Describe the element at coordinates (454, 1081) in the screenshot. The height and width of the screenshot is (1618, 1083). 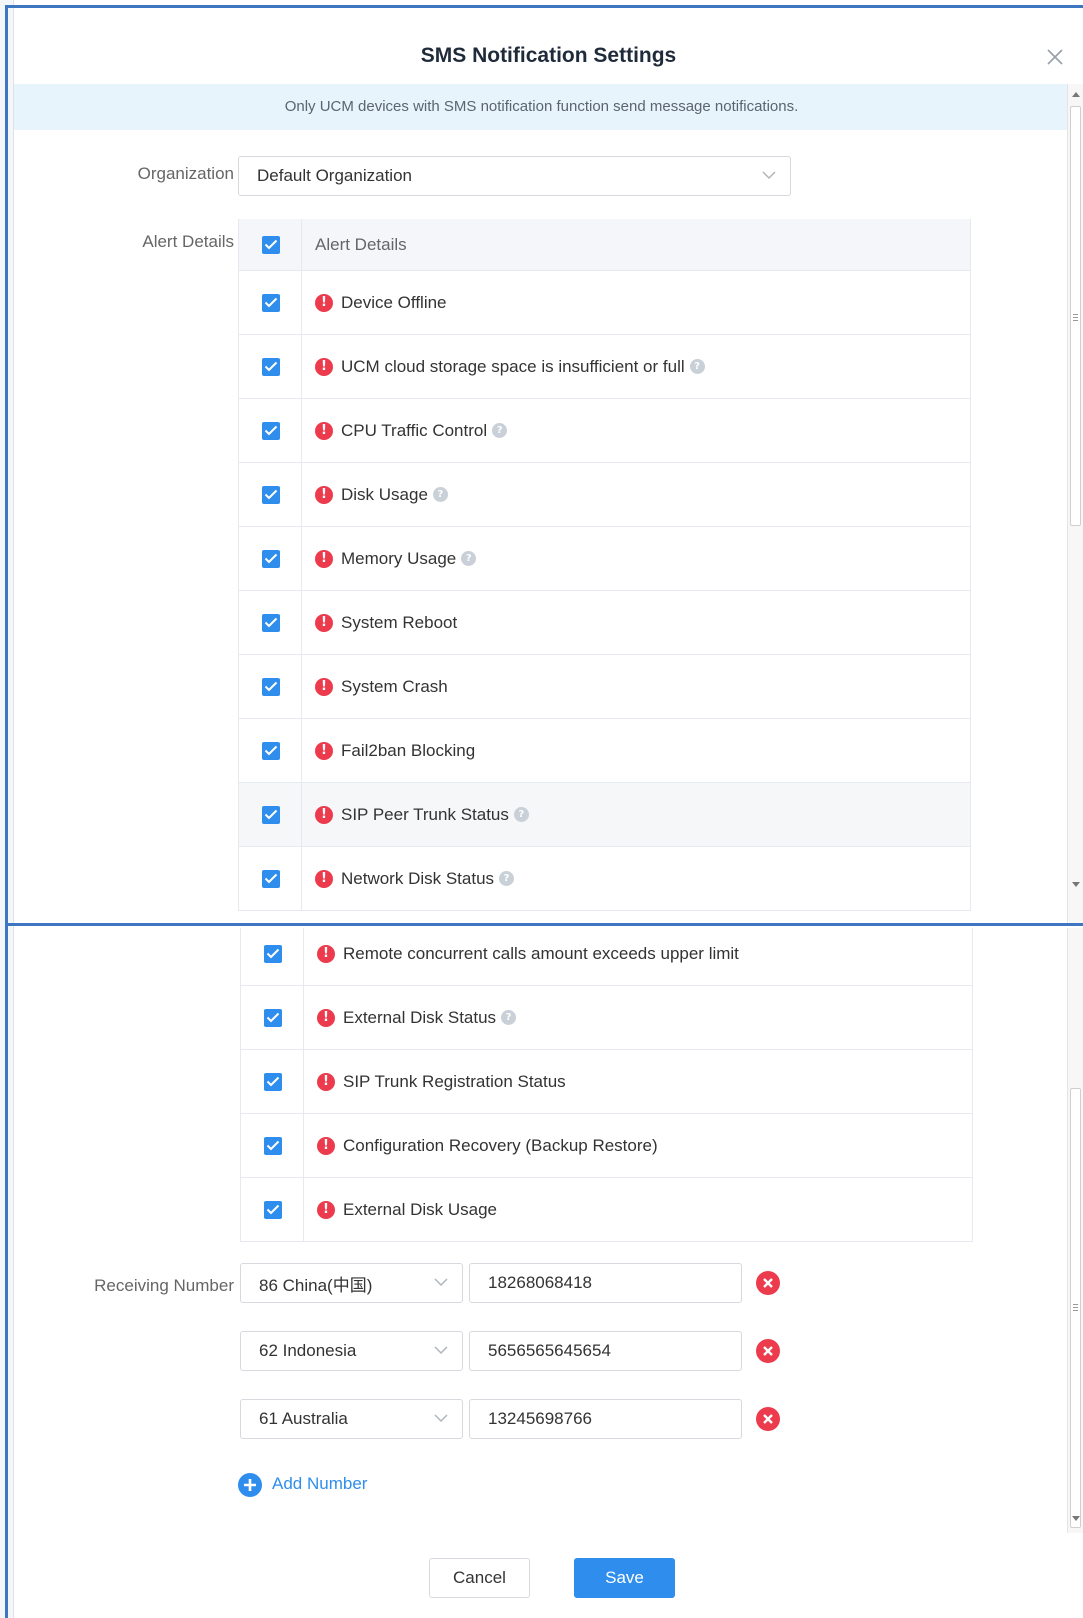
I see `alert-item-label: SIP Trunk Registration Status` at that location.